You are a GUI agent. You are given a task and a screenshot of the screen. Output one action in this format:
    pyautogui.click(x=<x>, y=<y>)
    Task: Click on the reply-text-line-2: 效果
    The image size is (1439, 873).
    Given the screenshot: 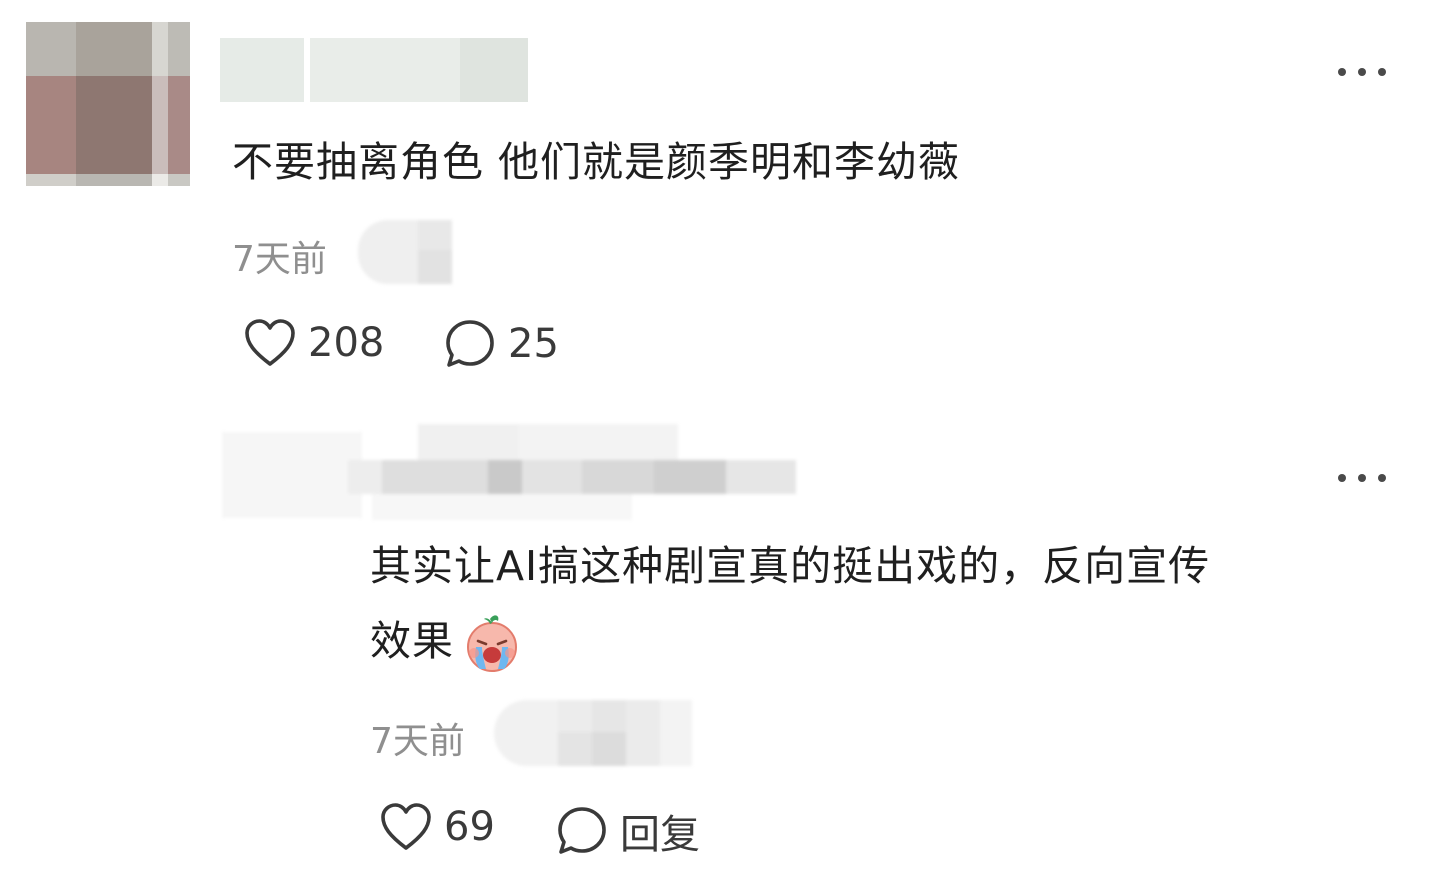 What is the action you would take?
    pyautogui.click(x=445, y=641)
    